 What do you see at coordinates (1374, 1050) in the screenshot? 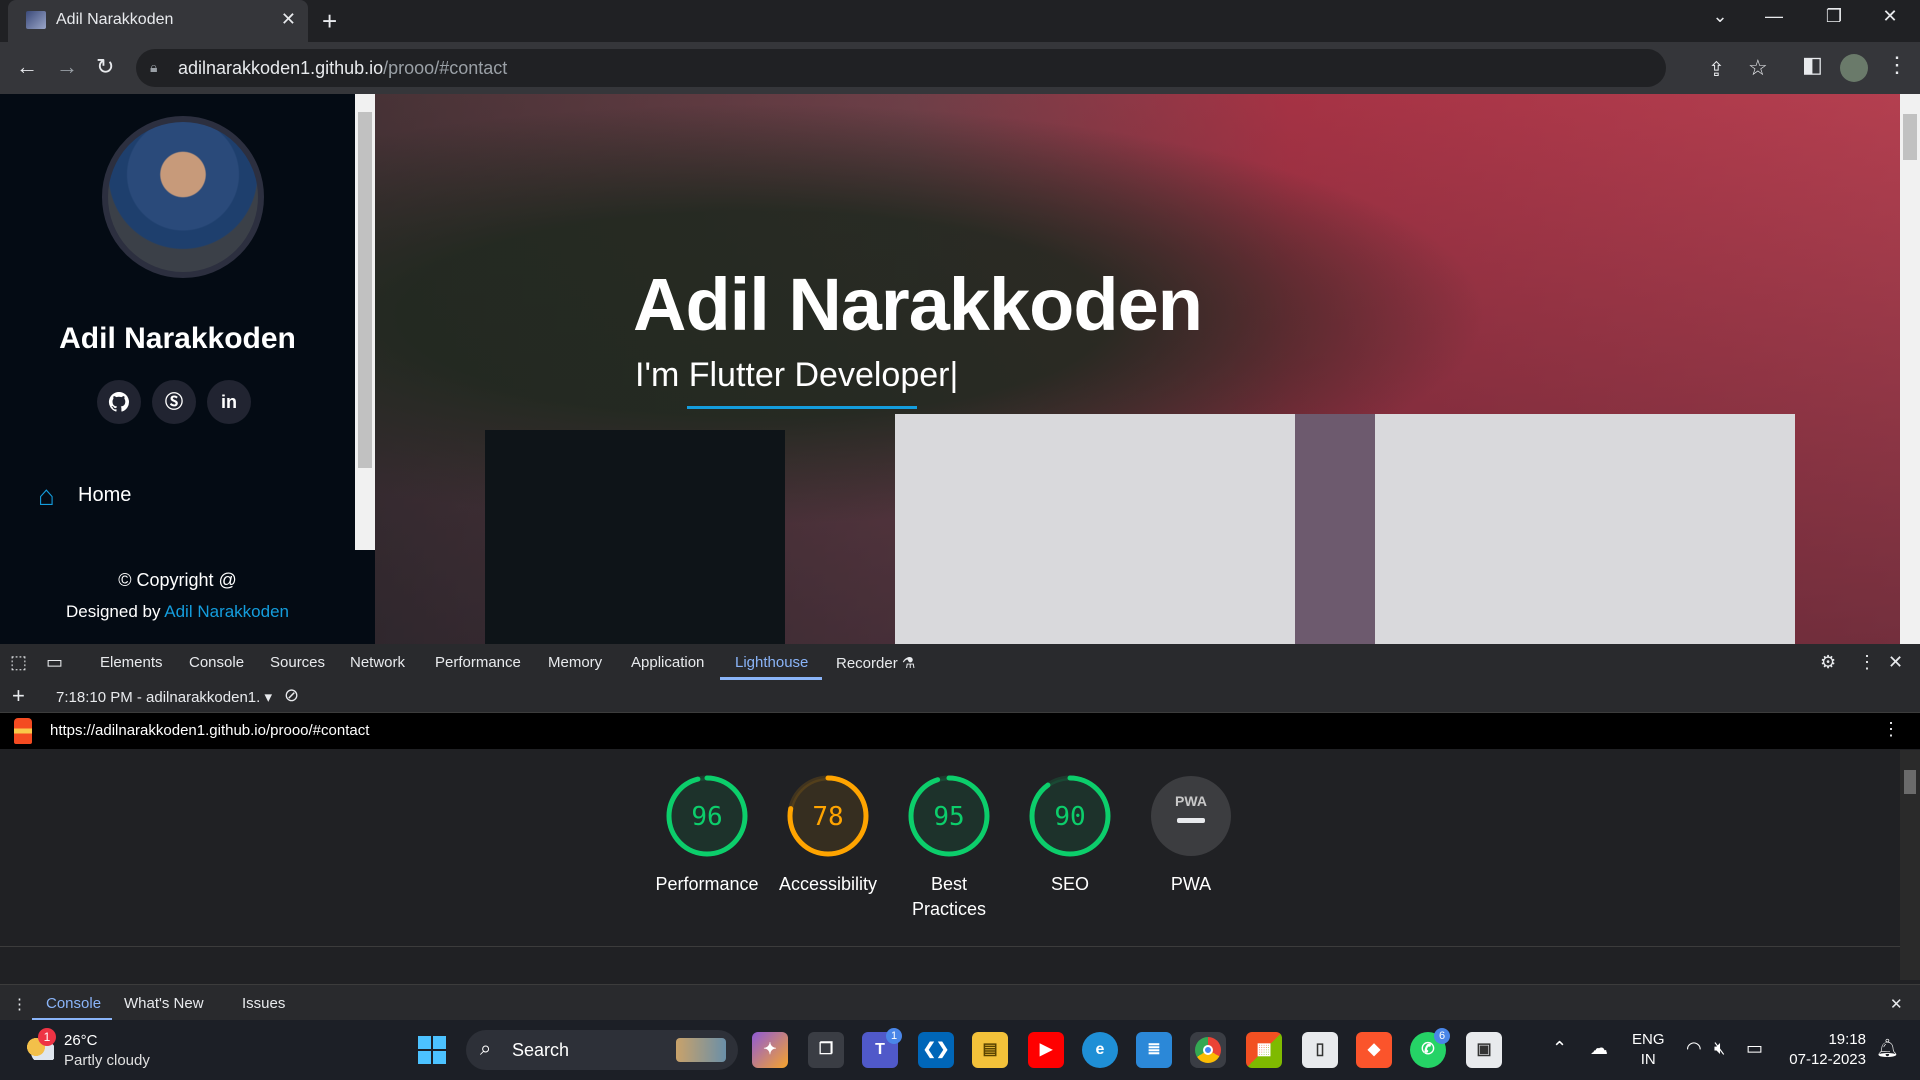
I see `brave-icon: ◆` at bounding box center [1374, 1050].